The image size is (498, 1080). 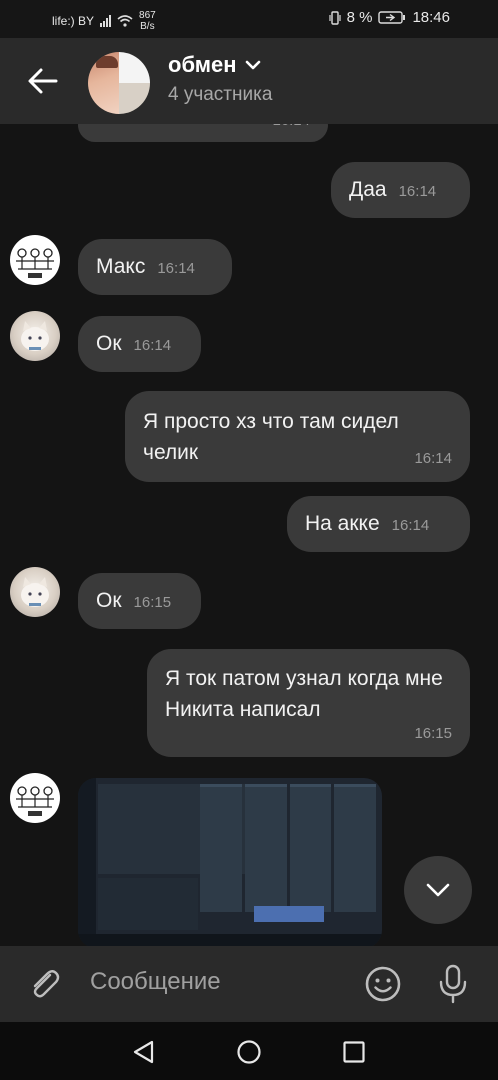 What do you see at coordinates (134, 98) in the screenshot?
I see `avatar-photo-bottom-right` at bounding box center [134, 98].